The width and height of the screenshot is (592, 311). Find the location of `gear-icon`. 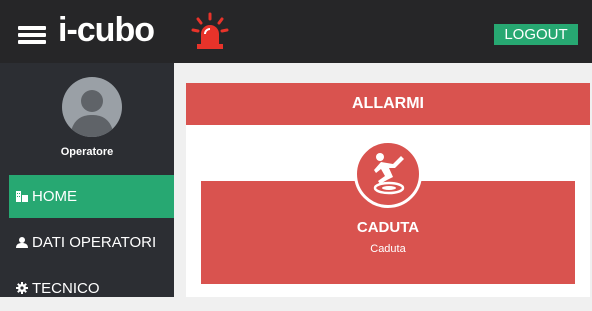

gear-icon is located at coordinates (22, 289).